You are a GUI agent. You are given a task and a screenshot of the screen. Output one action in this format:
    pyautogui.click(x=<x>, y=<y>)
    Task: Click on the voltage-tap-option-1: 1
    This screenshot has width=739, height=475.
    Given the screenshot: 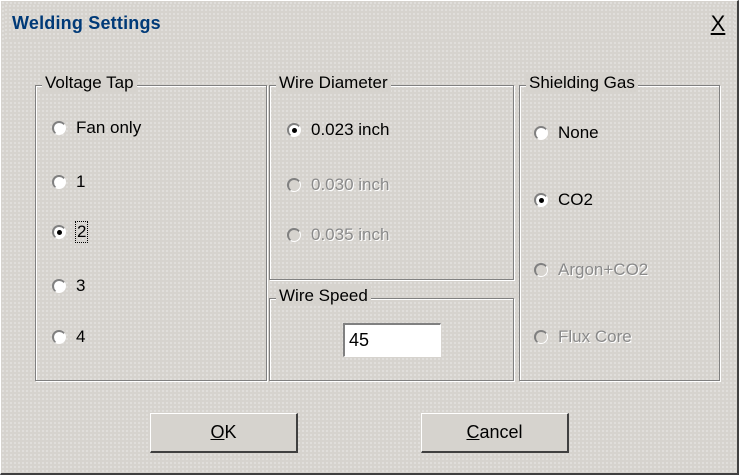 What is the action you would take?
    pyautogui.click(x=68, y=182)
    